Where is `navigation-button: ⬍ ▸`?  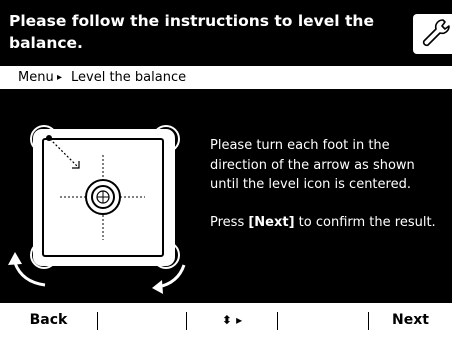
navigation-button: ⬍ ▸ is located at coordinates (232, 320).